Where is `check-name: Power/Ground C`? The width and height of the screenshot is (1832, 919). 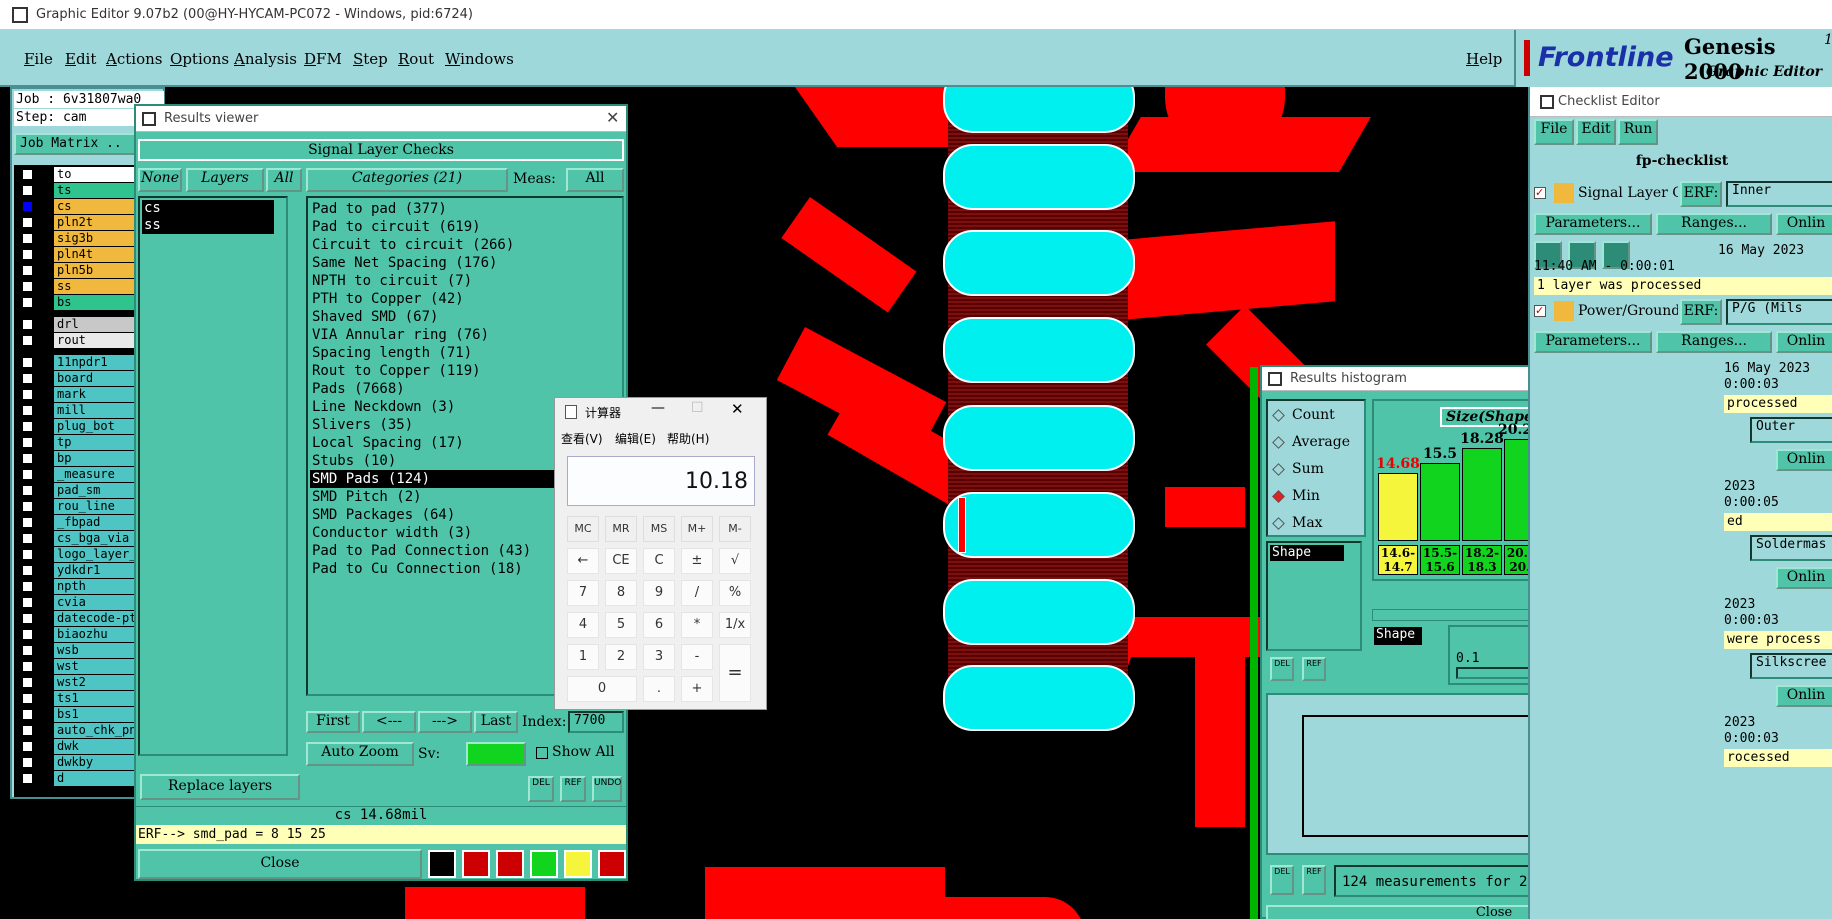
check-name: Power/Ground C is located at coordinates (1628, 311).